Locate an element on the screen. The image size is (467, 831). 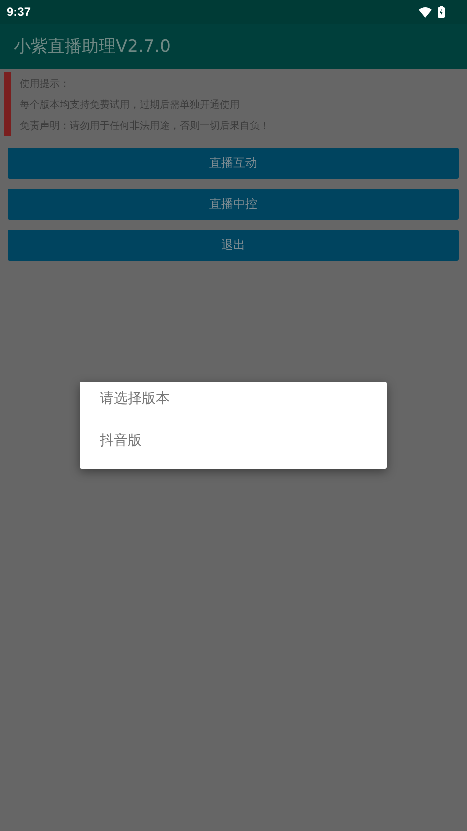
menu-button: 直播中控 is located at coordinates (233, 204).